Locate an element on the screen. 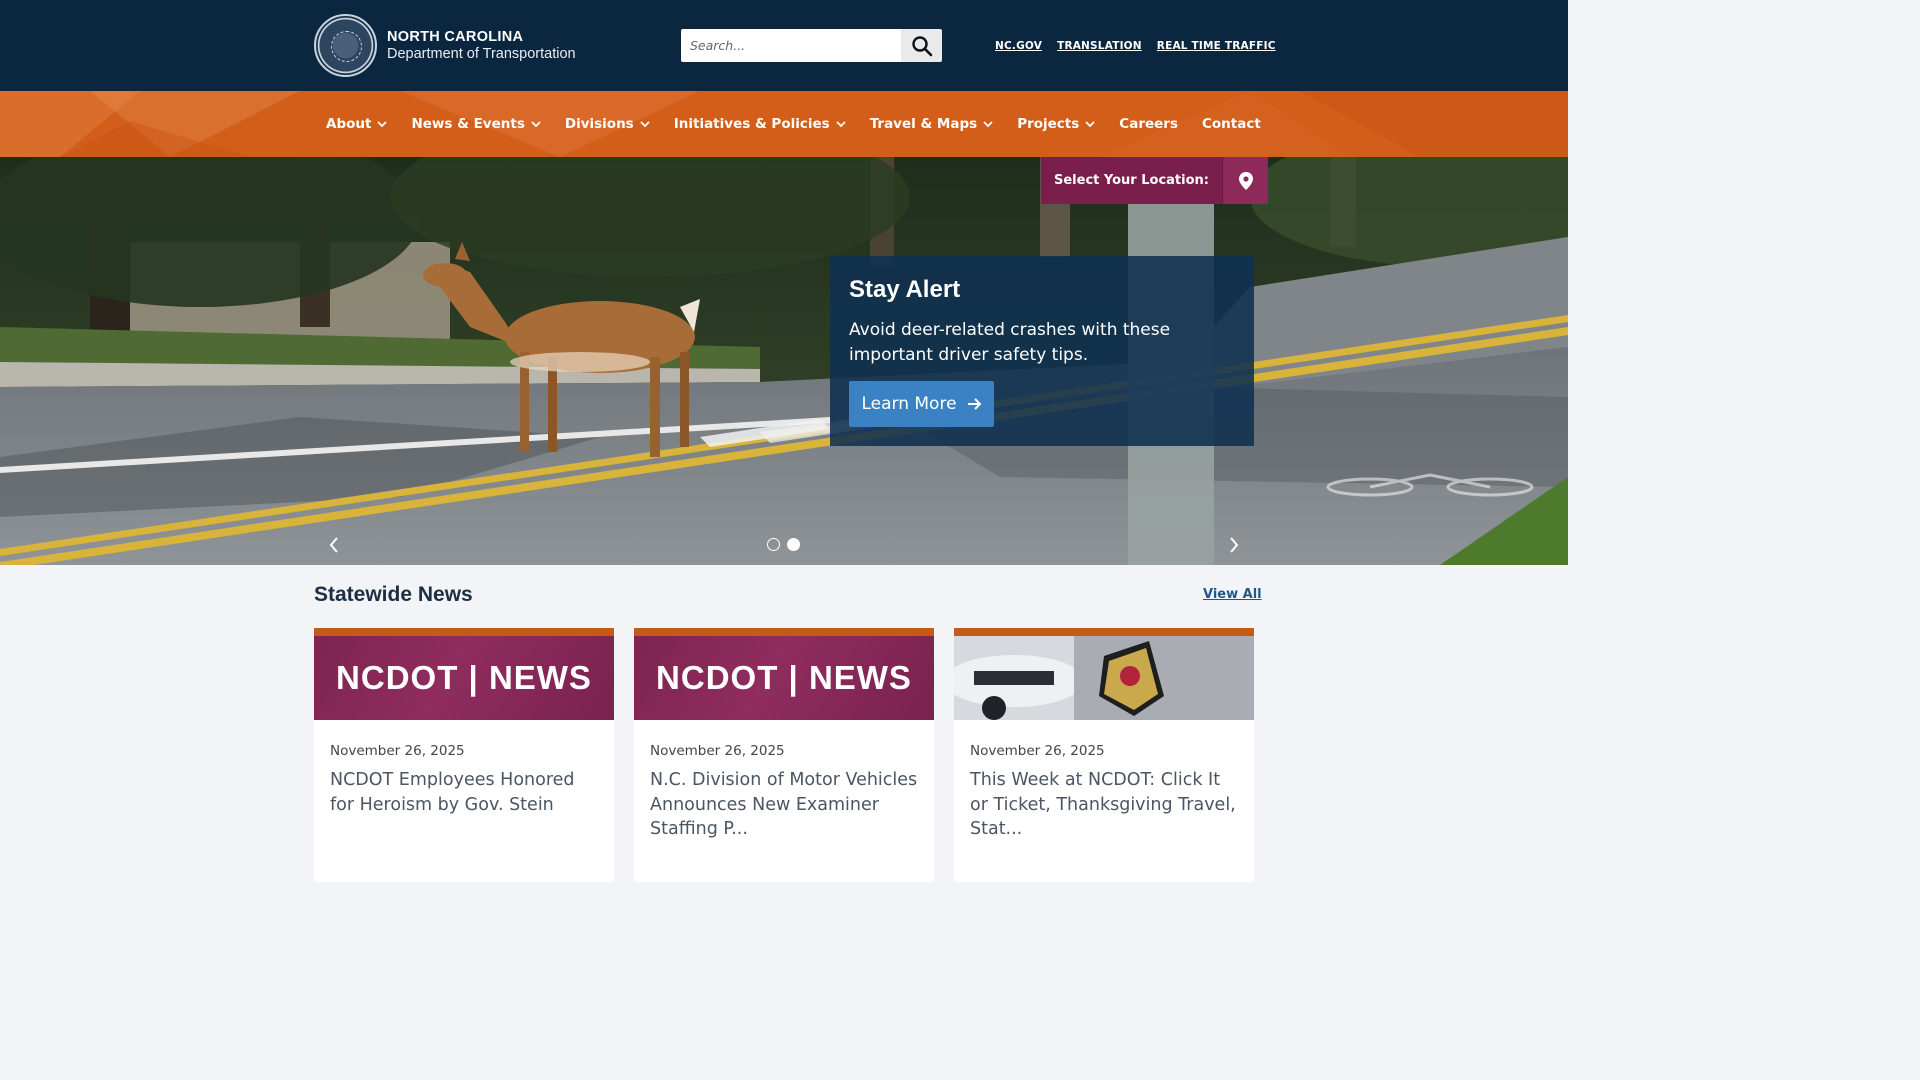 The height and width of the screenshot is (1080, 1920). nav-item-contact: Contact is located at coordinates (1231, 124).